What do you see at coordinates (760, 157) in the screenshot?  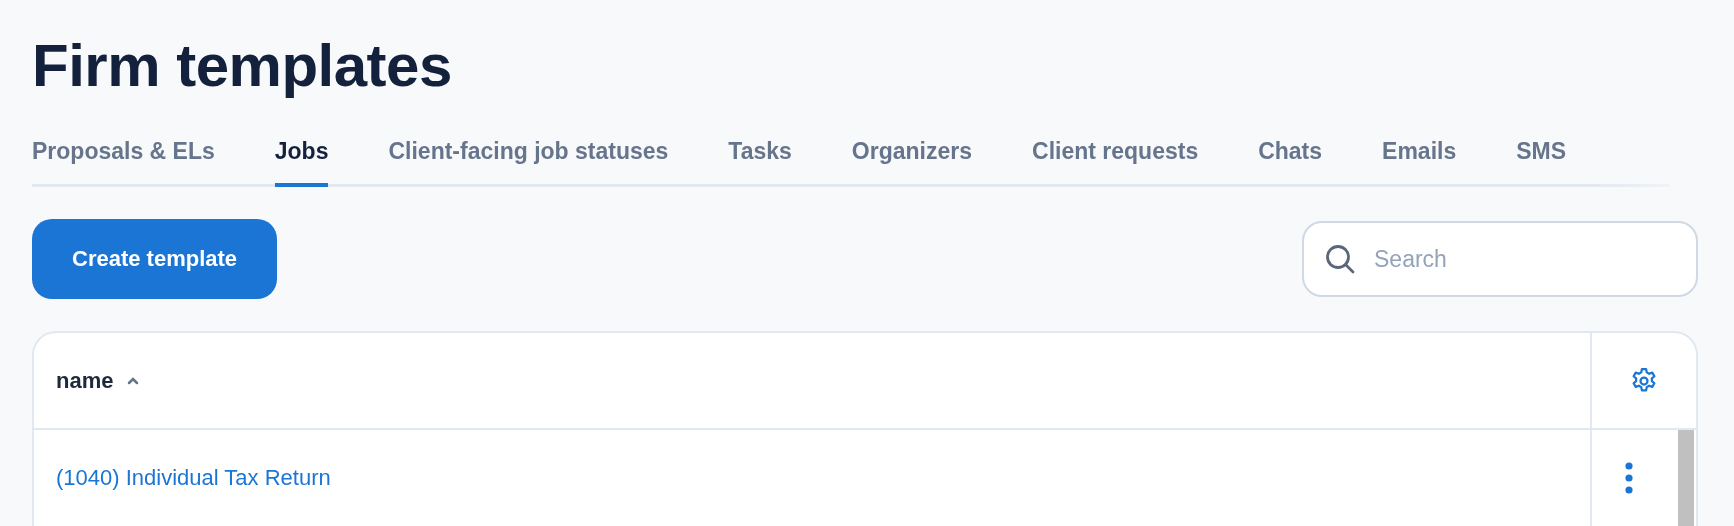 I see `tab: Tasks` at bounding box center [760, 157].